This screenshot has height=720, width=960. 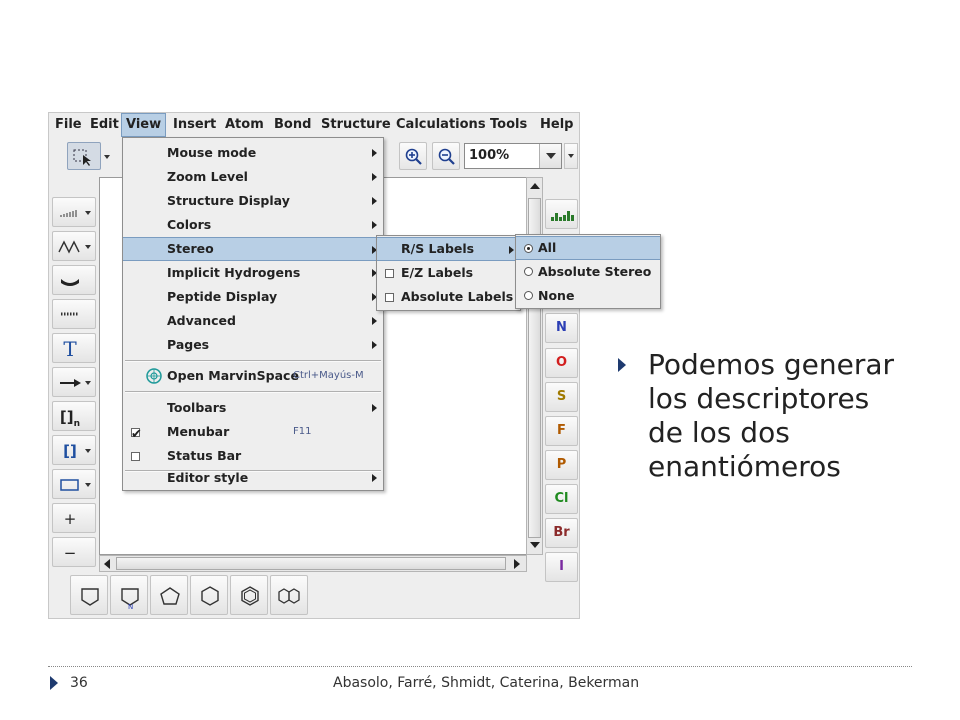 I want to click on view-peptide-display: Peptide Display, so click(x=253, y=297).